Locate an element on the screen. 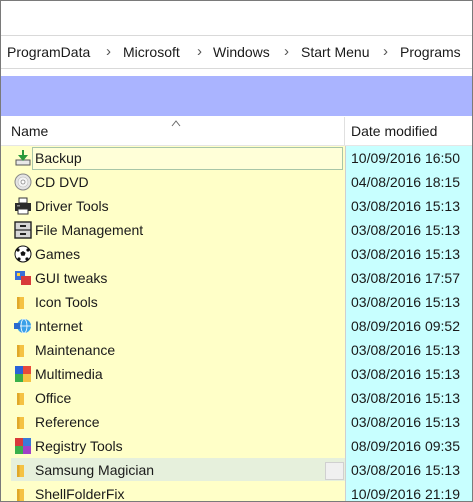 This screenshot has width=473, height=502. list-item: Samsung Magician 03/08/2016 15:13 is located at coordinates (236, 470).